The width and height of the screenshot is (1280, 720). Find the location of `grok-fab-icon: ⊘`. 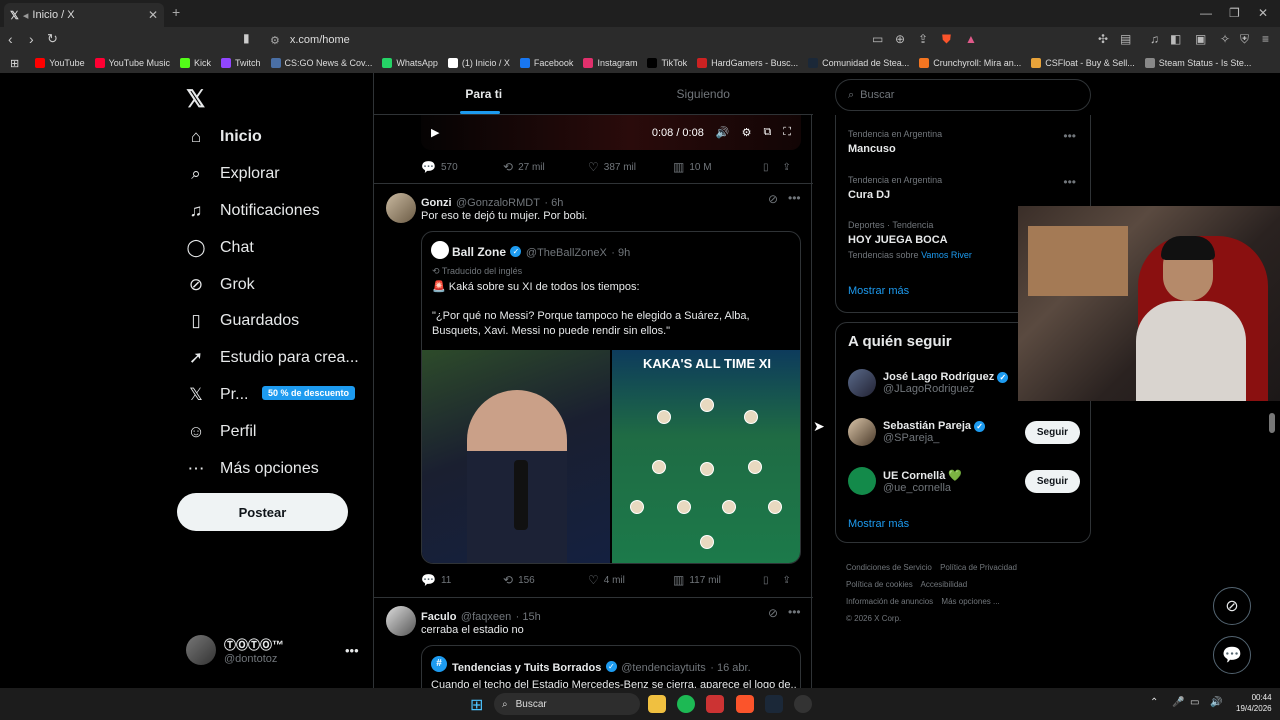

grok-fab-icon: ⊘ is located at coordinates (1232, 606).